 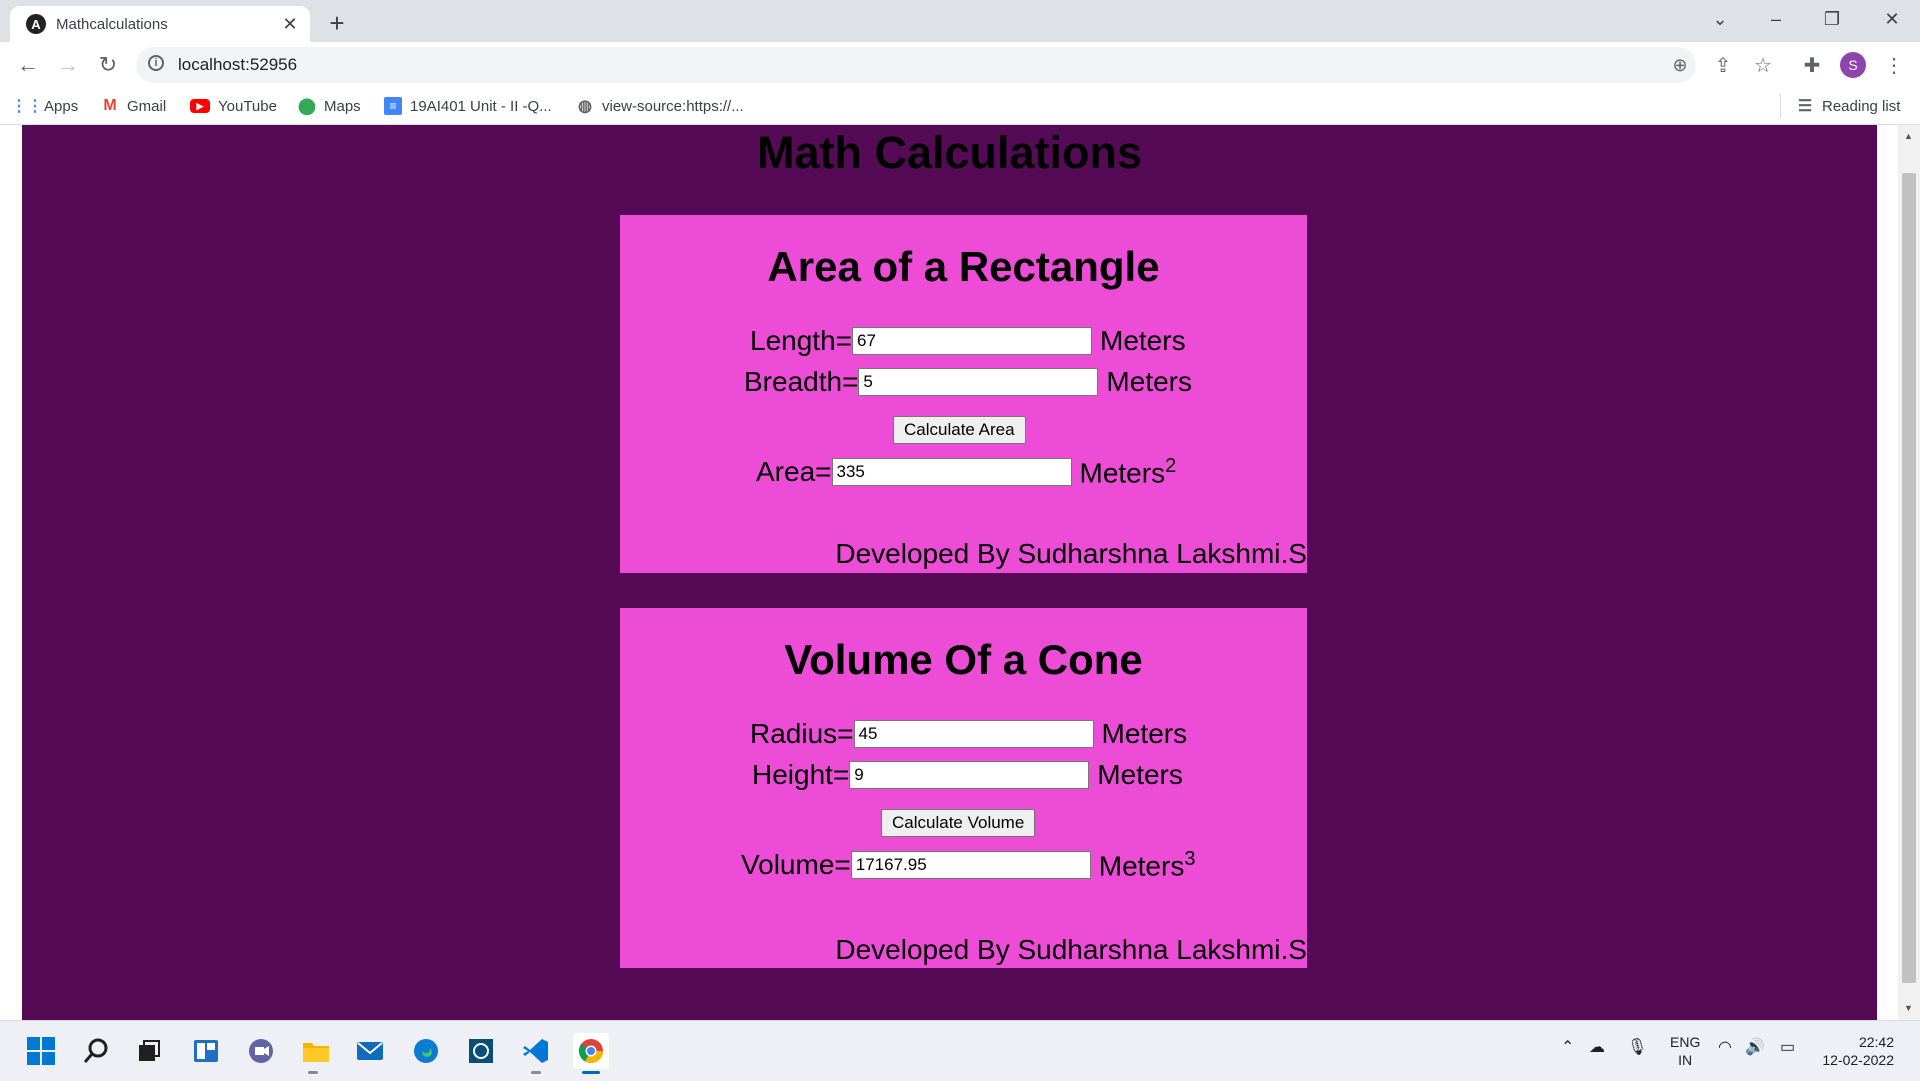 What do you see at coordinates (1147, 865) in the screenshot?
I see `volume-unit: Meters3` at bounding box center [1147, 865].